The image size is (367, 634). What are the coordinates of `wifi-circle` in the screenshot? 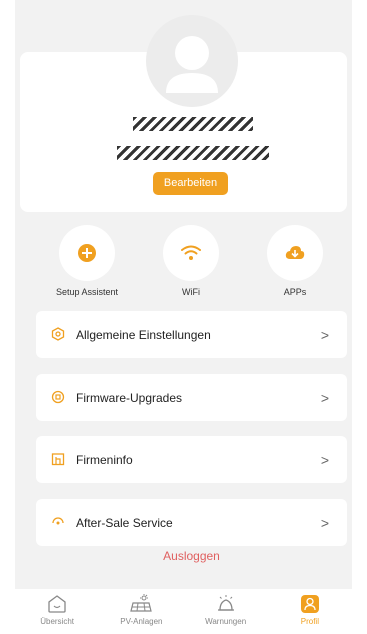 It's located at (191, 253).